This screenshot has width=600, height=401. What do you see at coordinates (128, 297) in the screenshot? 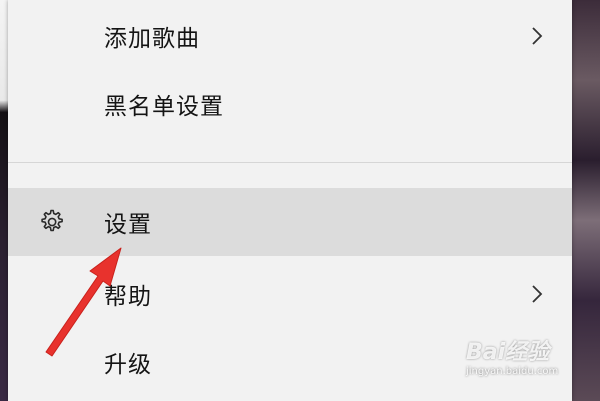
I see `menu-item-label: 帮助` at bounding box center [128, 297].